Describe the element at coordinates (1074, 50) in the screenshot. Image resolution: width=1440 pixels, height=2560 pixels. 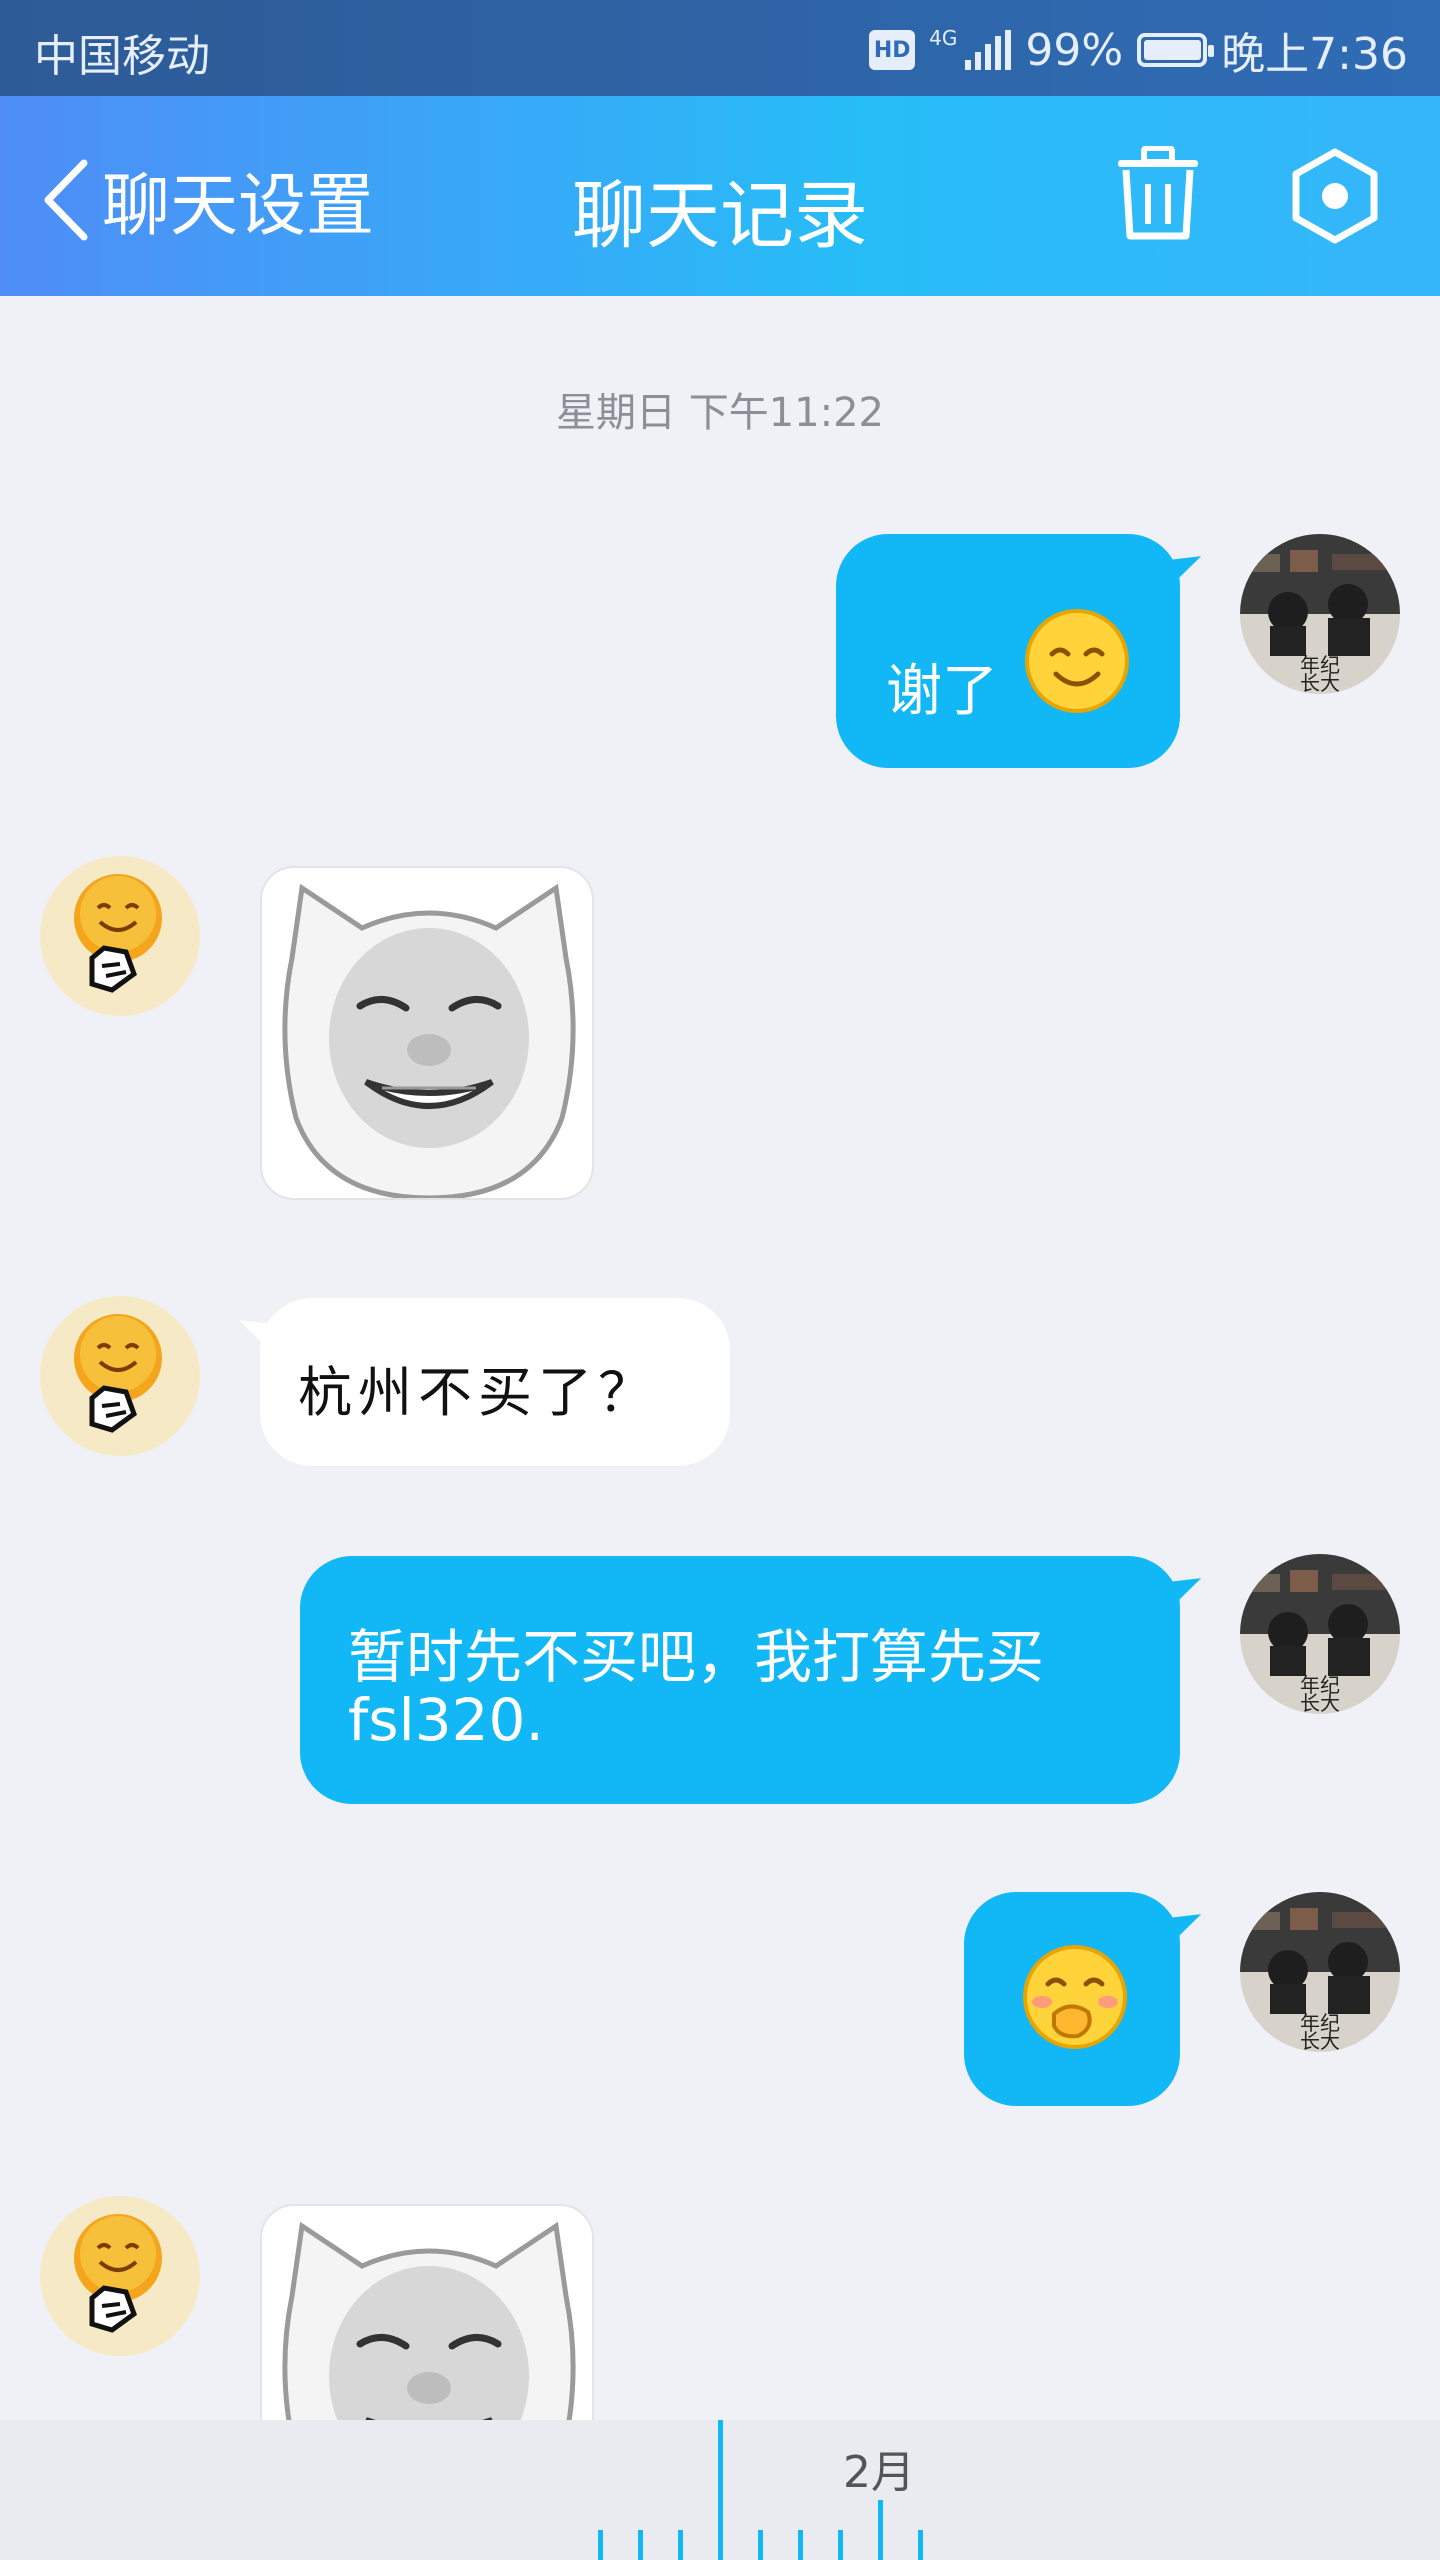
I see `battery-percent: 99%` at that location.